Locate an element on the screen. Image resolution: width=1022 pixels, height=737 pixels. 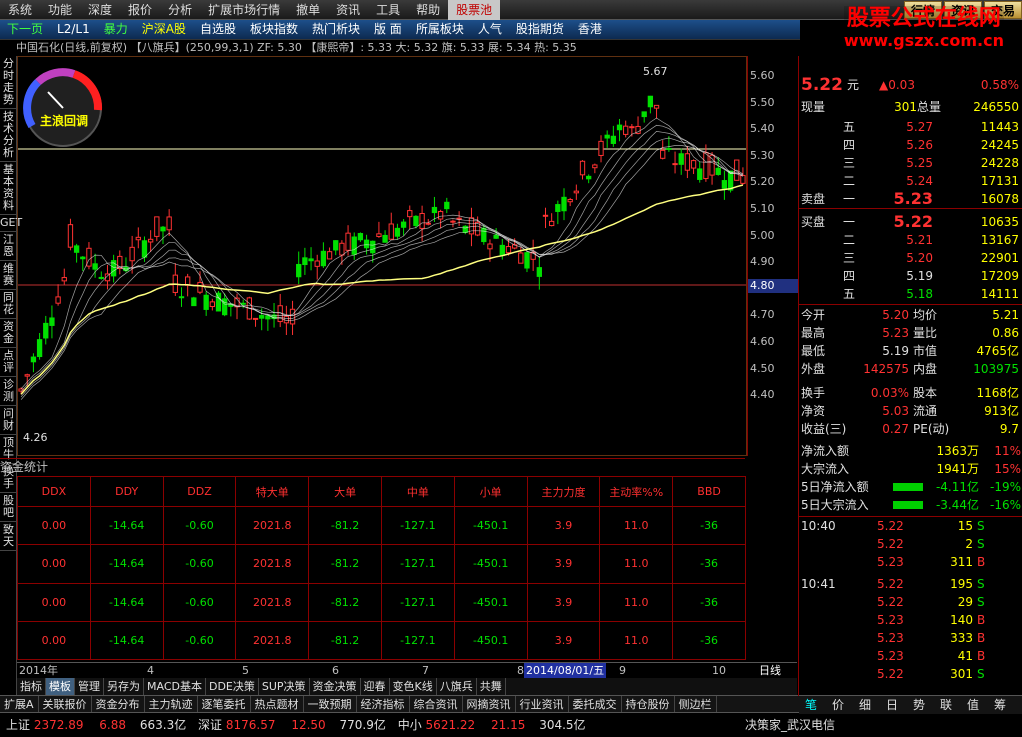
left-nav-item: GET is located at coordinates (11, 223).